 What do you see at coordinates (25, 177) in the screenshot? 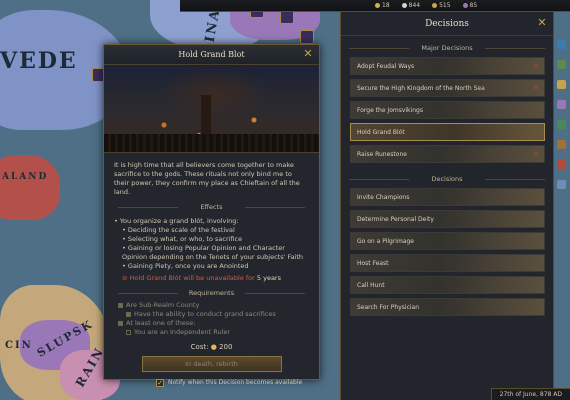
I see `map-label-aland: ALAND` at bounding box center [25, 177].